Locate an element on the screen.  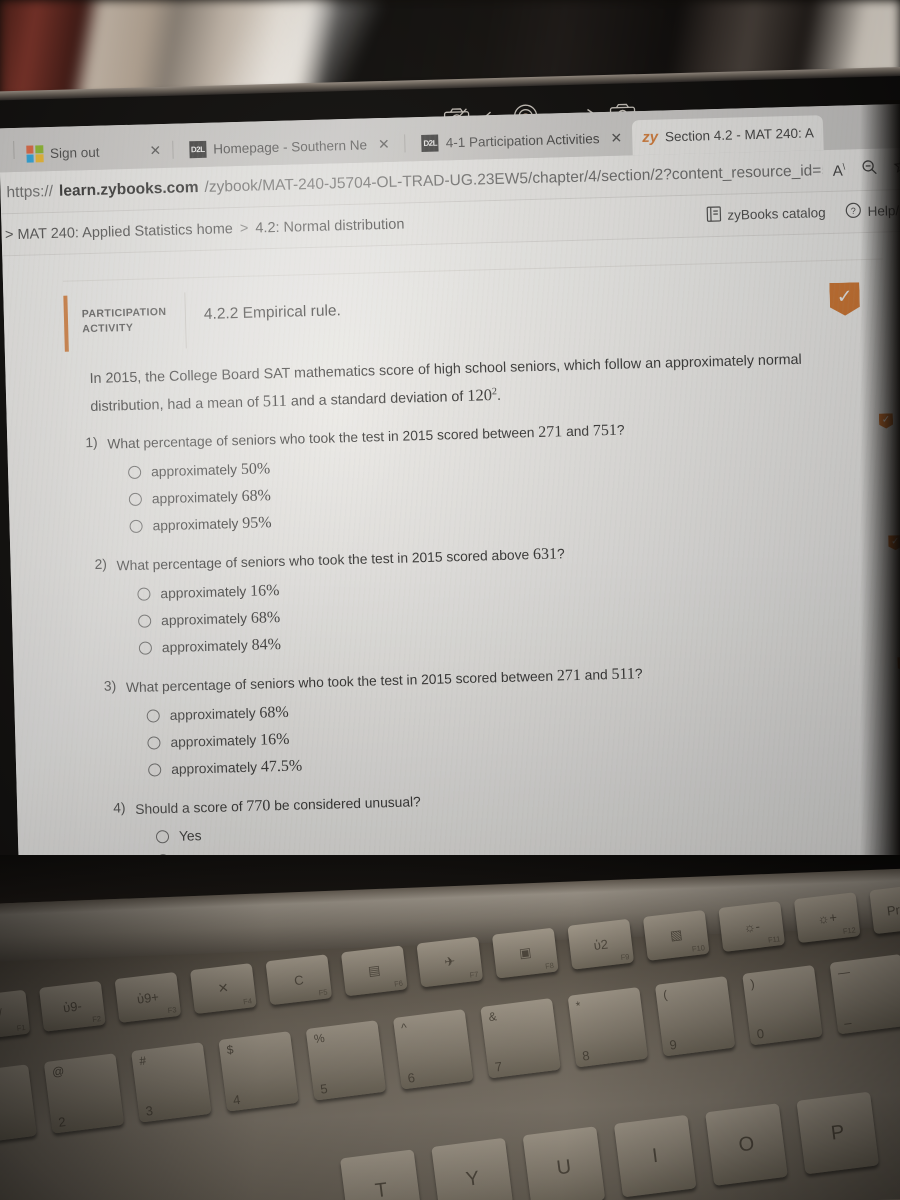
key-–: — – is located at coordinates (864, 994).